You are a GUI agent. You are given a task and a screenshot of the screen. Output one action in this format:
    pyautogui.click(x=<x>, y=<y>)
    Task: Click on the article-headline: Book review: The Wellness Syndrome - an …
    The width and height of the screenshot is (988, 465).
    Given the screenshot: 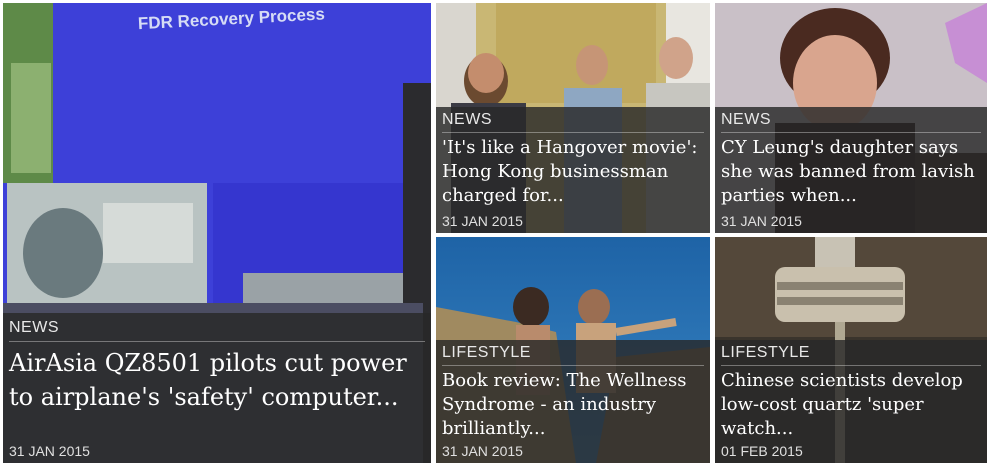 What is the action you would take?
    pyautogui.click(x=573, y=405)
    